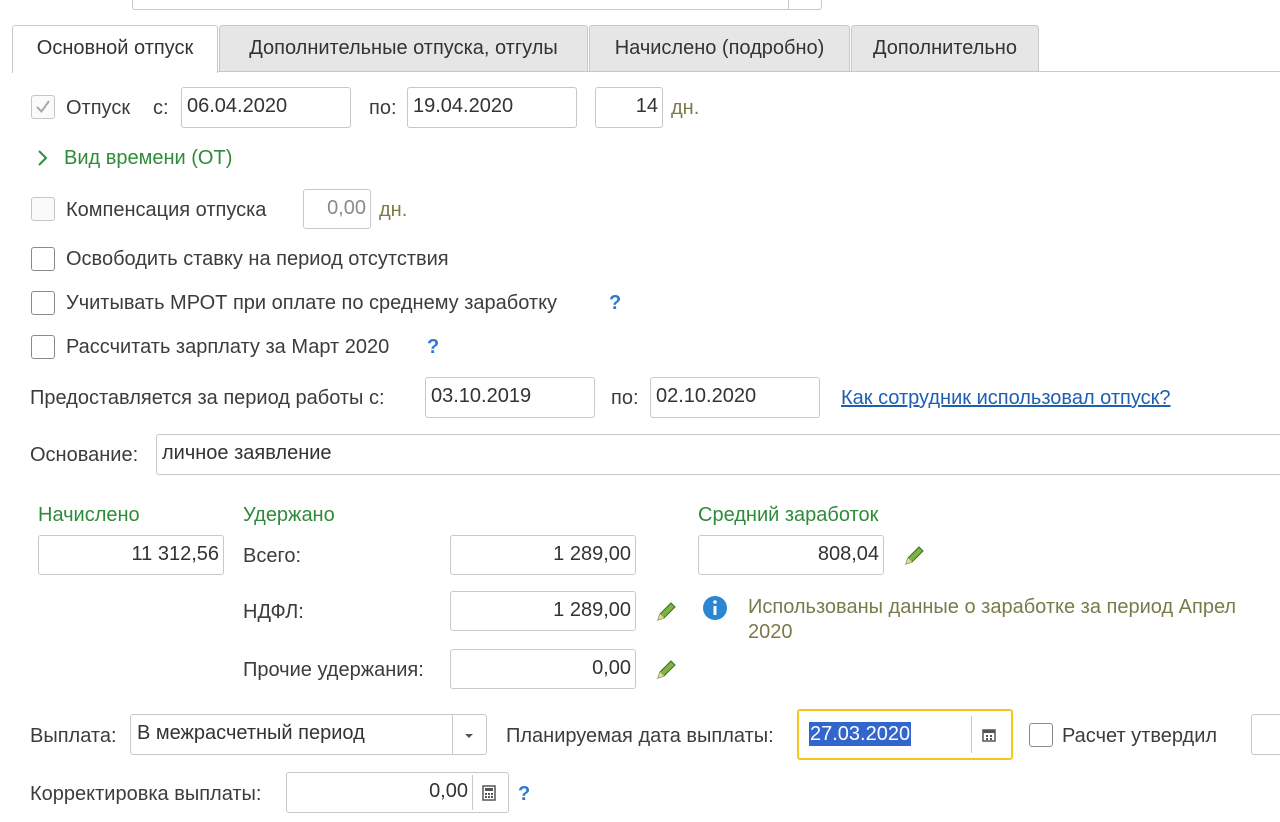  I want to click on basis-input: личное заявление, so click(718, 454).